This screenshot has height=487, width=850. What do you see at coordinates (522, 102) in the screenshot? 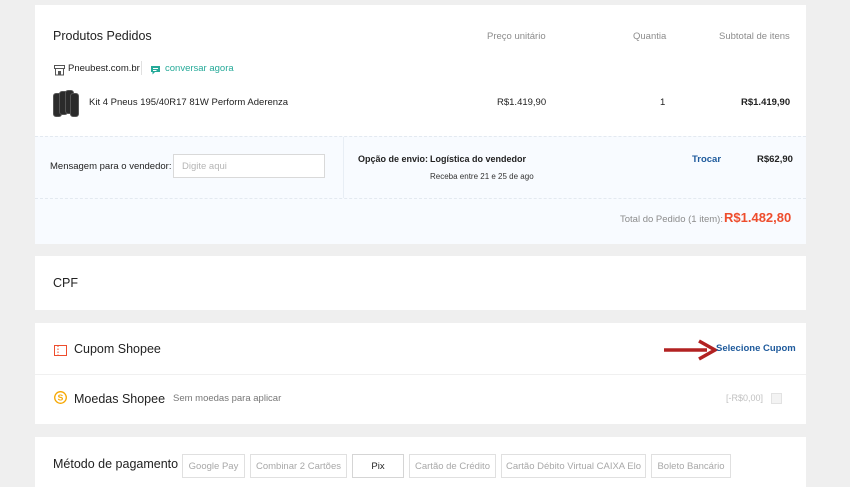
I see `unit-price: R$1.419,90` at bounding box center [522, 102].